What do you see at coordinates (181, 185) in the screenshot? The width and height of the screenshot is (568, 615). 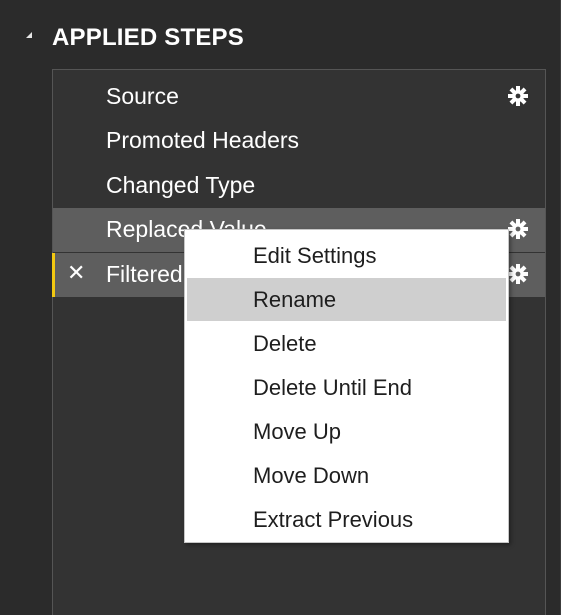 I see `step-label: Changed Type` at bounding box center [181, 185].